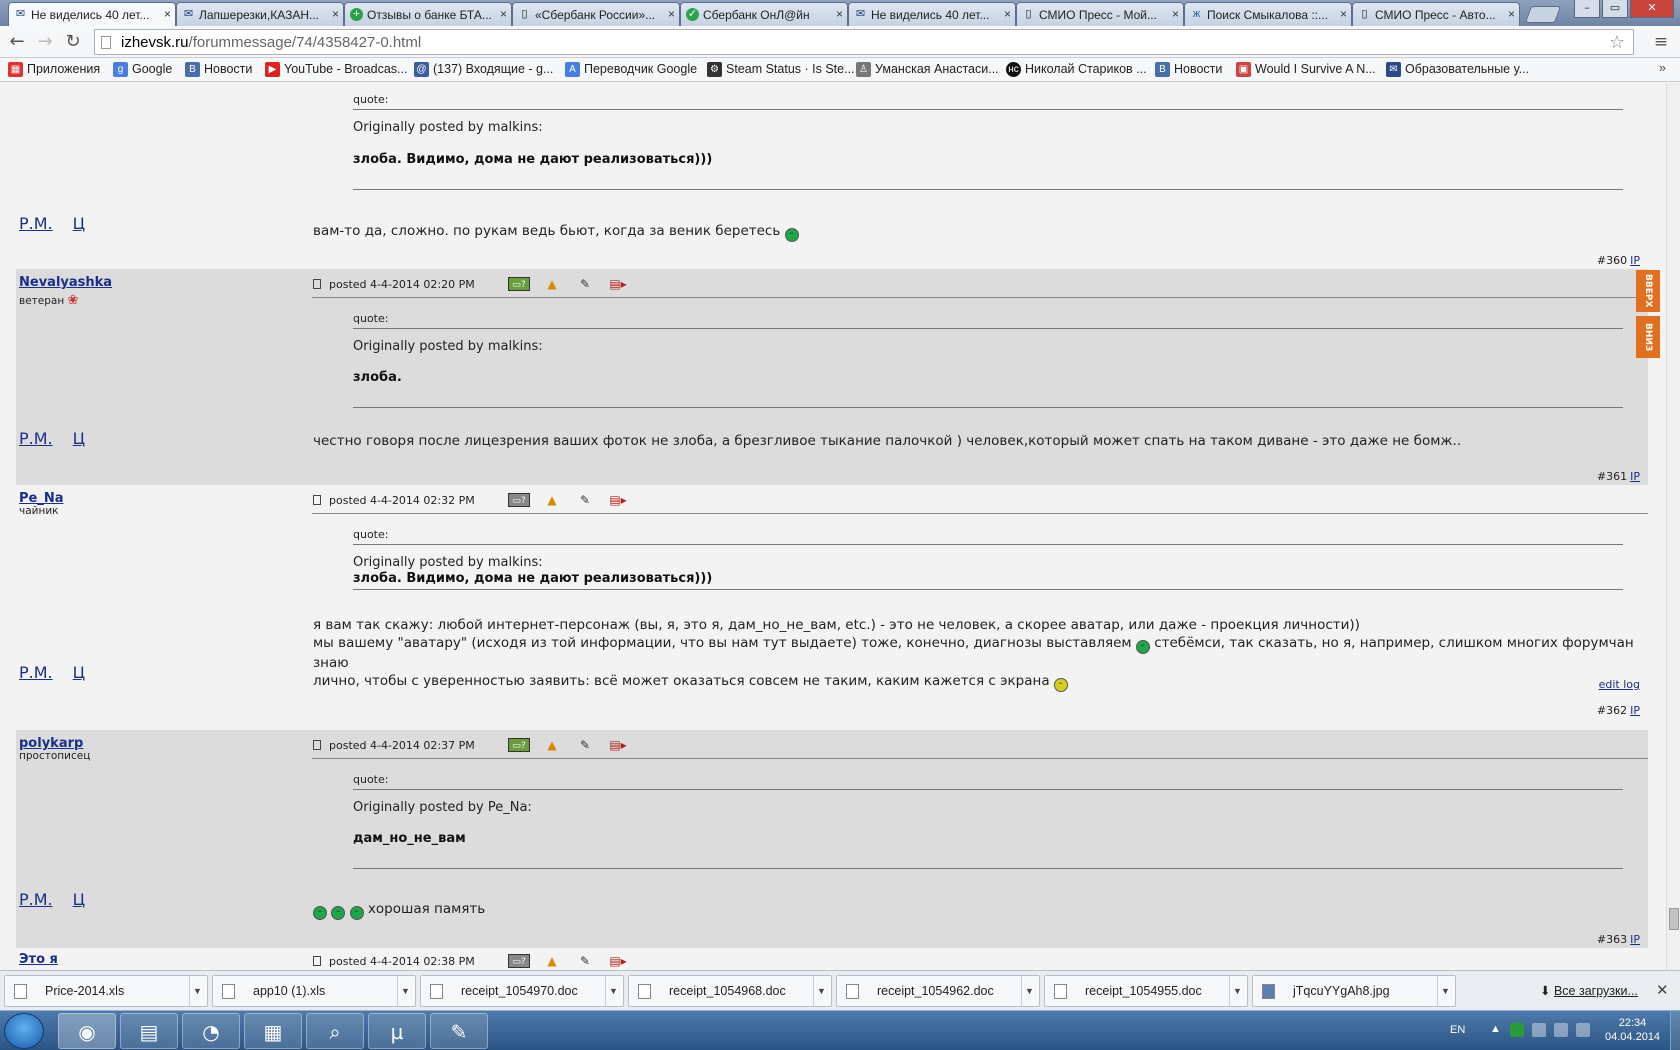  Describe the element at coordinates (764, 14) in the screenshot. I see `tab-5: ✓ Сбербанк ОнЛ@йн ×` at that location.